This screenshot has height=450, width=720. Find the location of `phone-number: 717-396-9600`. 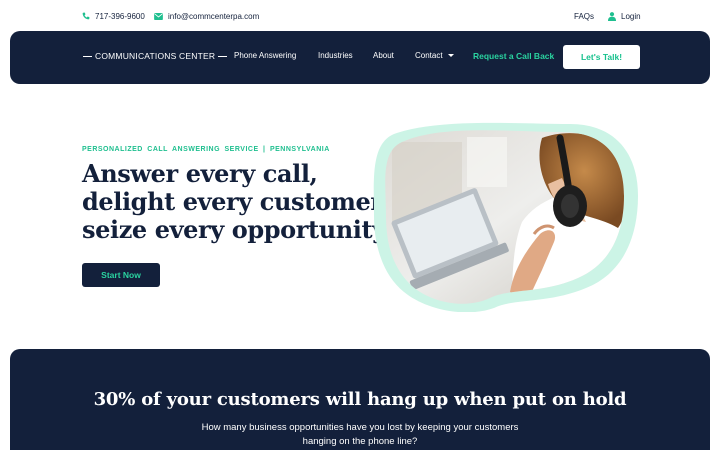

phone-number: 717-396-9600 is located at coordinates (120, 16).